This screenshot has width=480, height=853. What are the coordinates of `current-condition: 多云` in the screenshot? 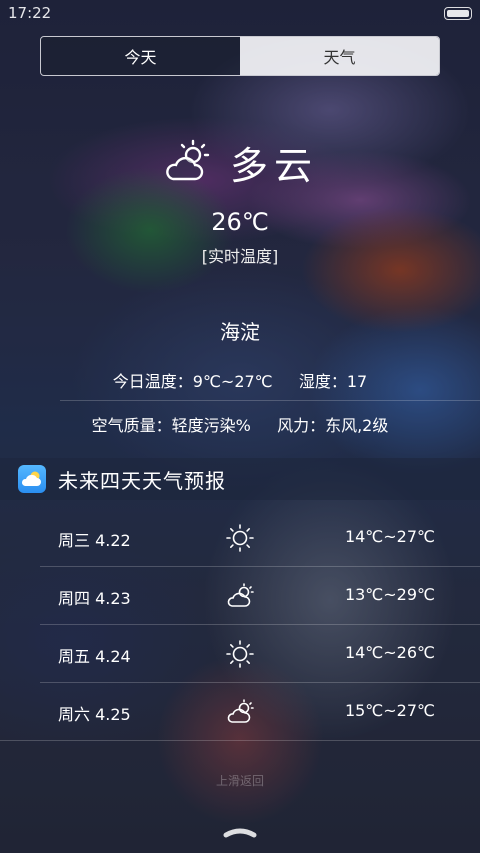 It's located at (240, 162).